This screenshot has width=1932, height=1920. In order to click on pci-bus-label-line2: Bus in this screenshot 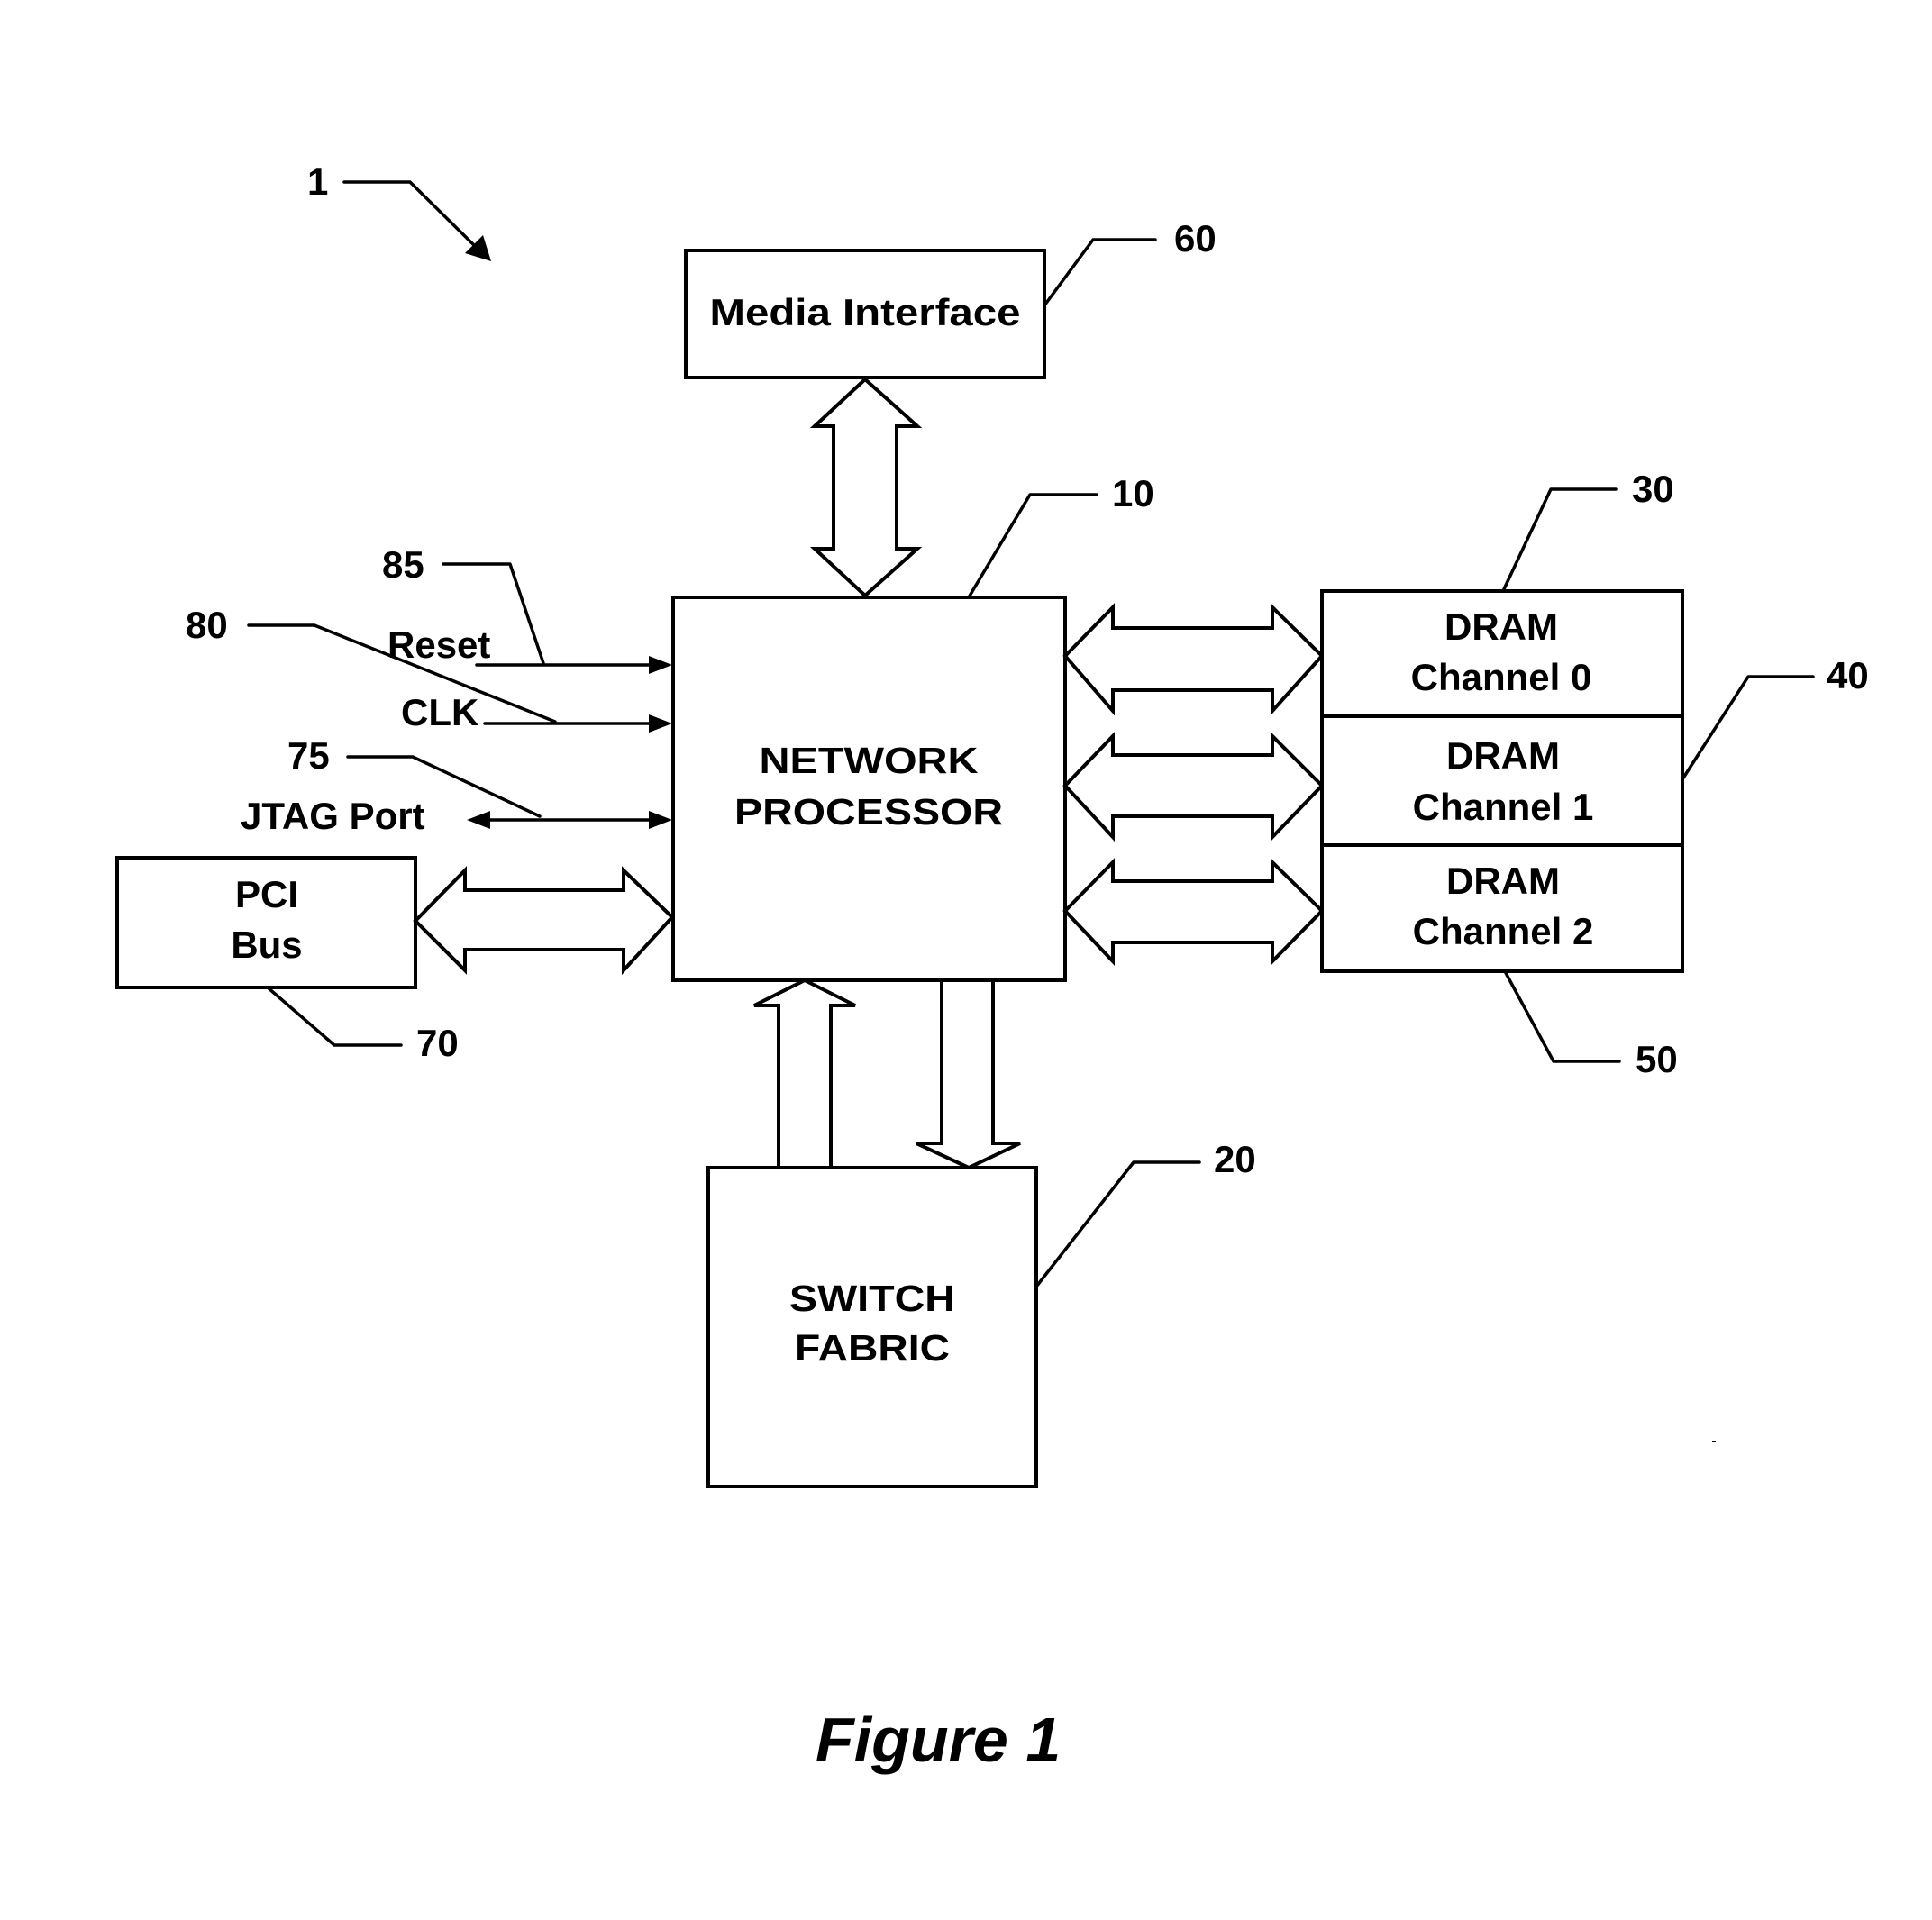, I will do `click(266, 945)`.